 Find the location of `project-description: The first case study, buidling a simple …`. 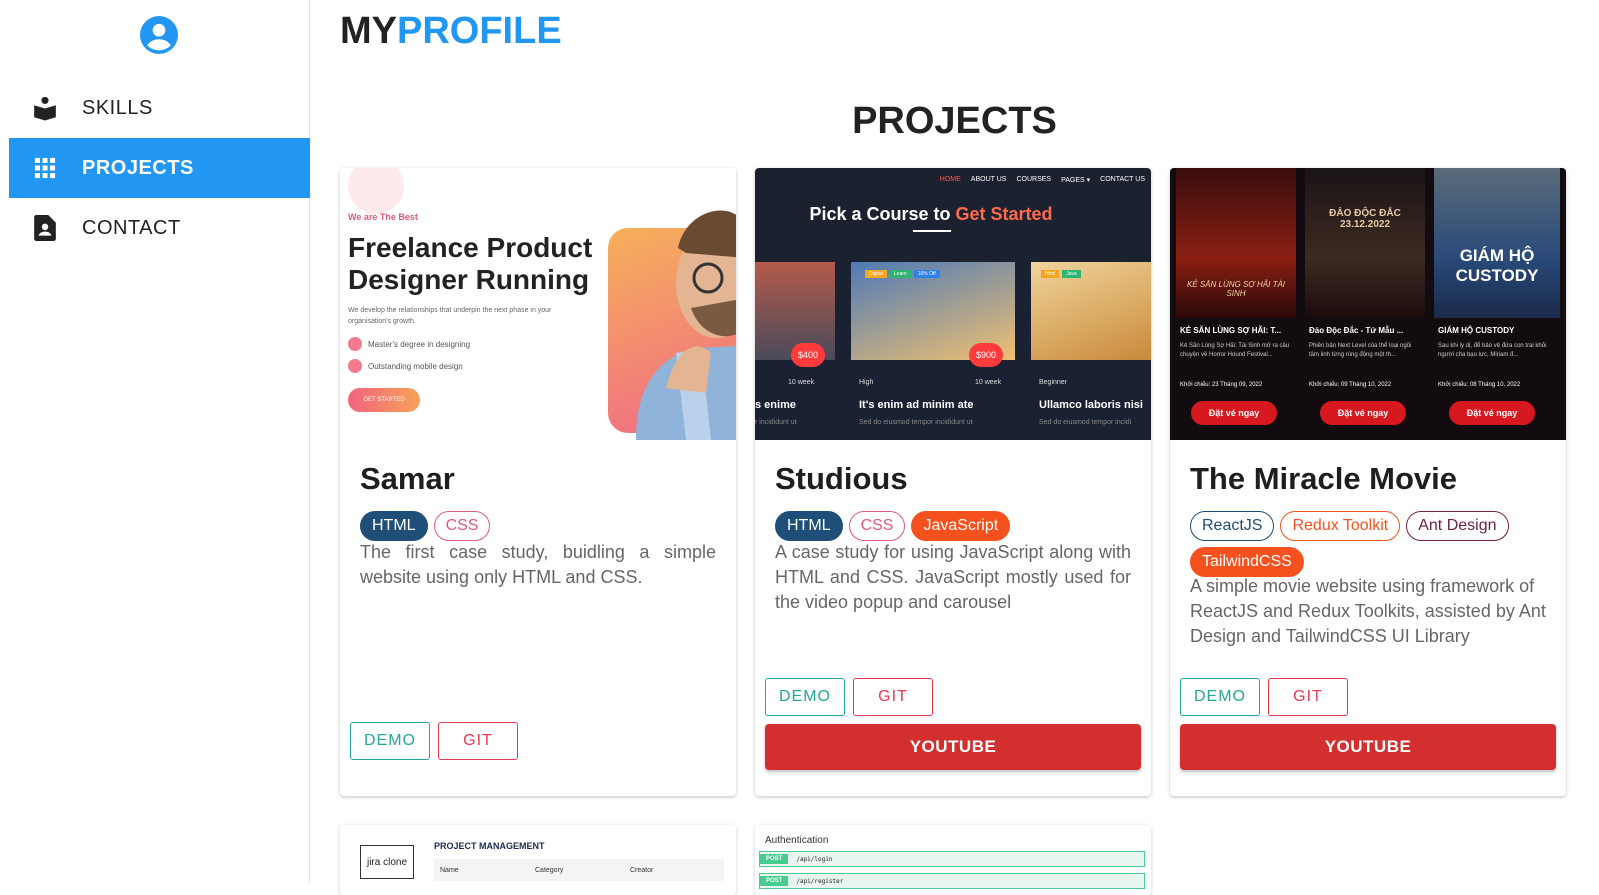

project-description: The first case study, buidling a simple … is located at coordinates (538, 564).